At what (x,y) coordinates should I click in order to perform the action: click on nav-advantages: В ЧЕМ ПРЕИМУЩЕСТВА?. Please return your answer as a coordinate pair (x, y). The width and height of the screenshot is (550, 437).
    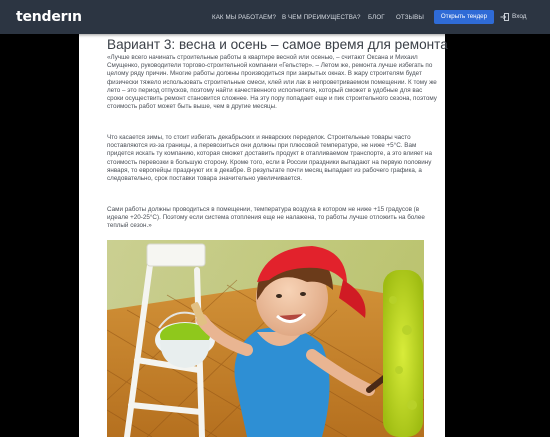
    Looking at the image, I should click on (321, 18).